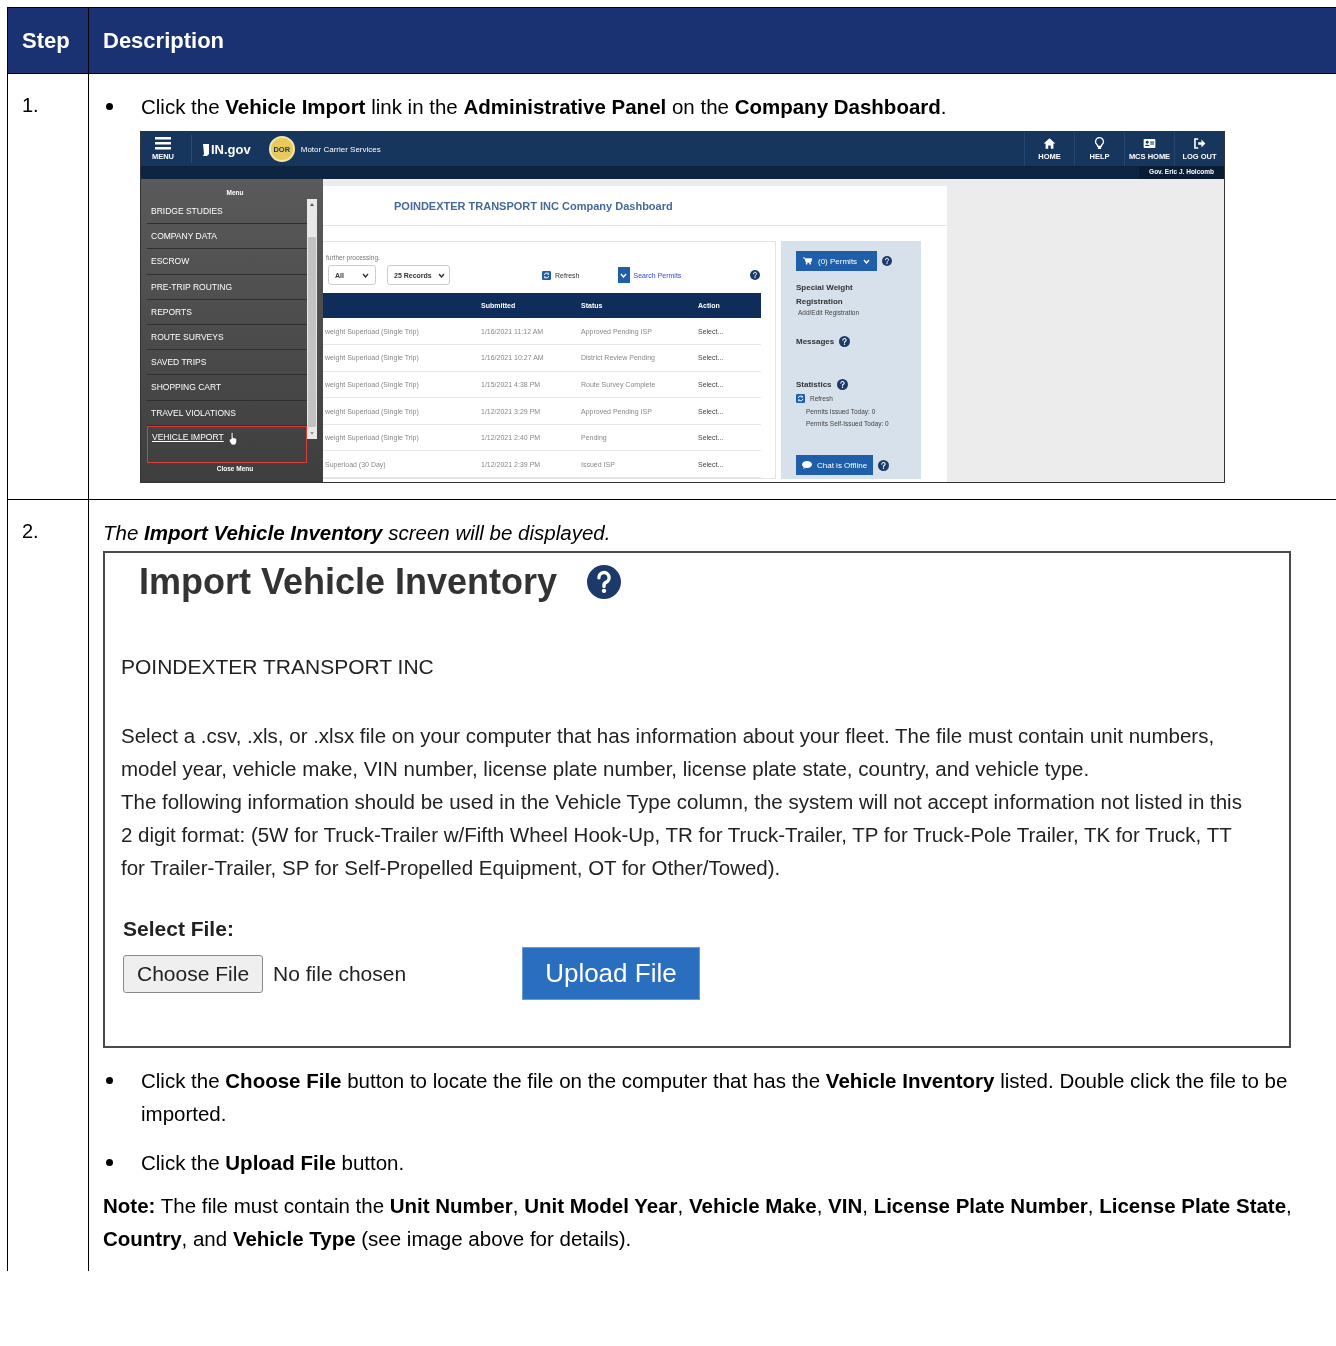  What do you see at coordinates (1199, 143) in the screenshot?
I see `exit-icon` at bounding box center [1199, 143].